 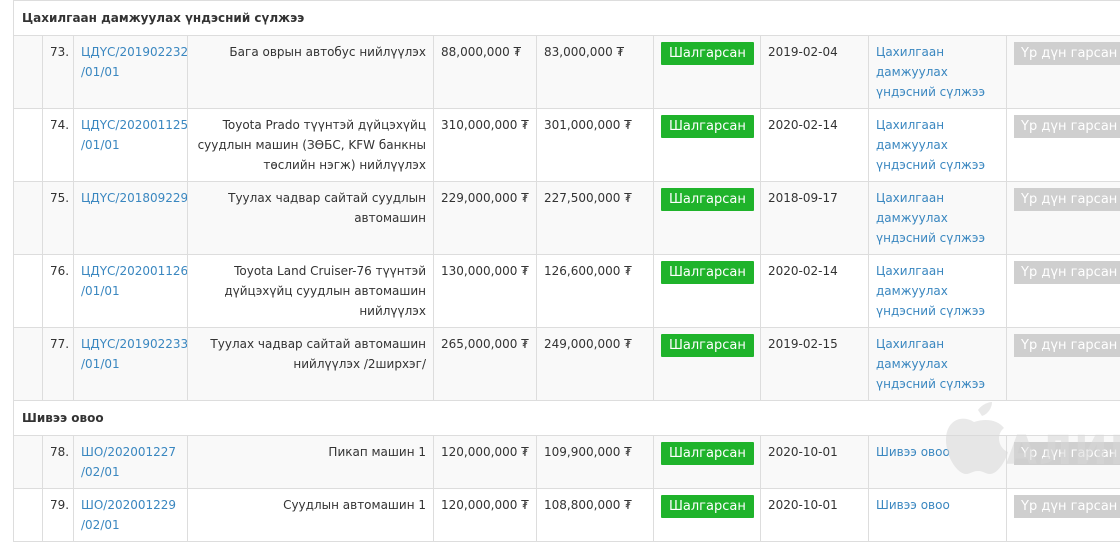 I want to click on tender-code-link: ЦДҮС/202001125 /01/01, so click(x=134, y=135).